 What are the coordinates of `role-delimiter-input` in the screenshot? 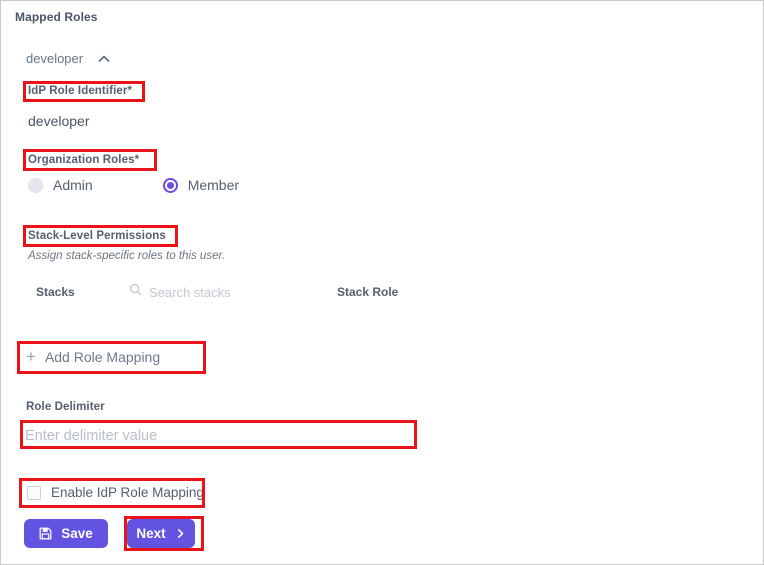 It's located at (218, 435).